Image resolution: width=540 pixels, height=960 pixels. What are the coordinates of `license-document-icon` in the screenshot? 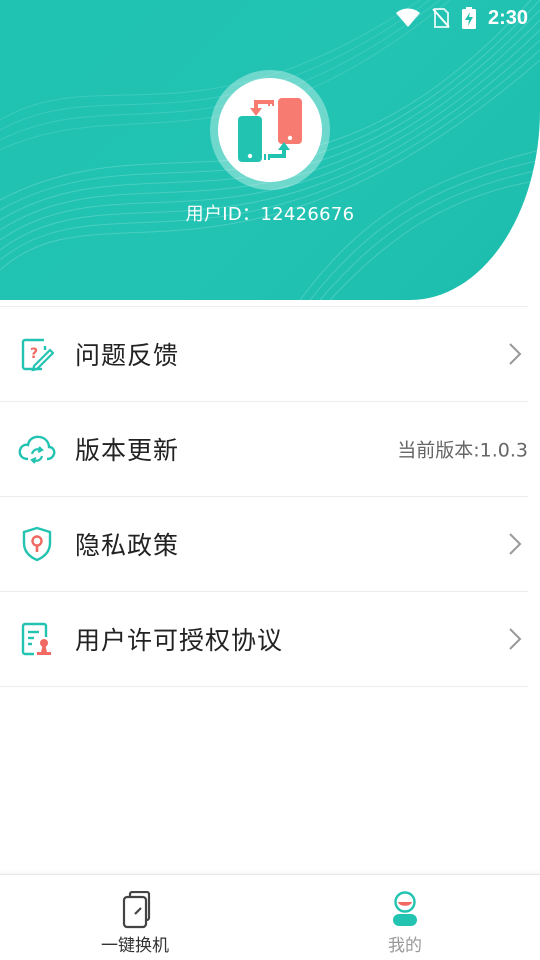 It's located at (37, 639).